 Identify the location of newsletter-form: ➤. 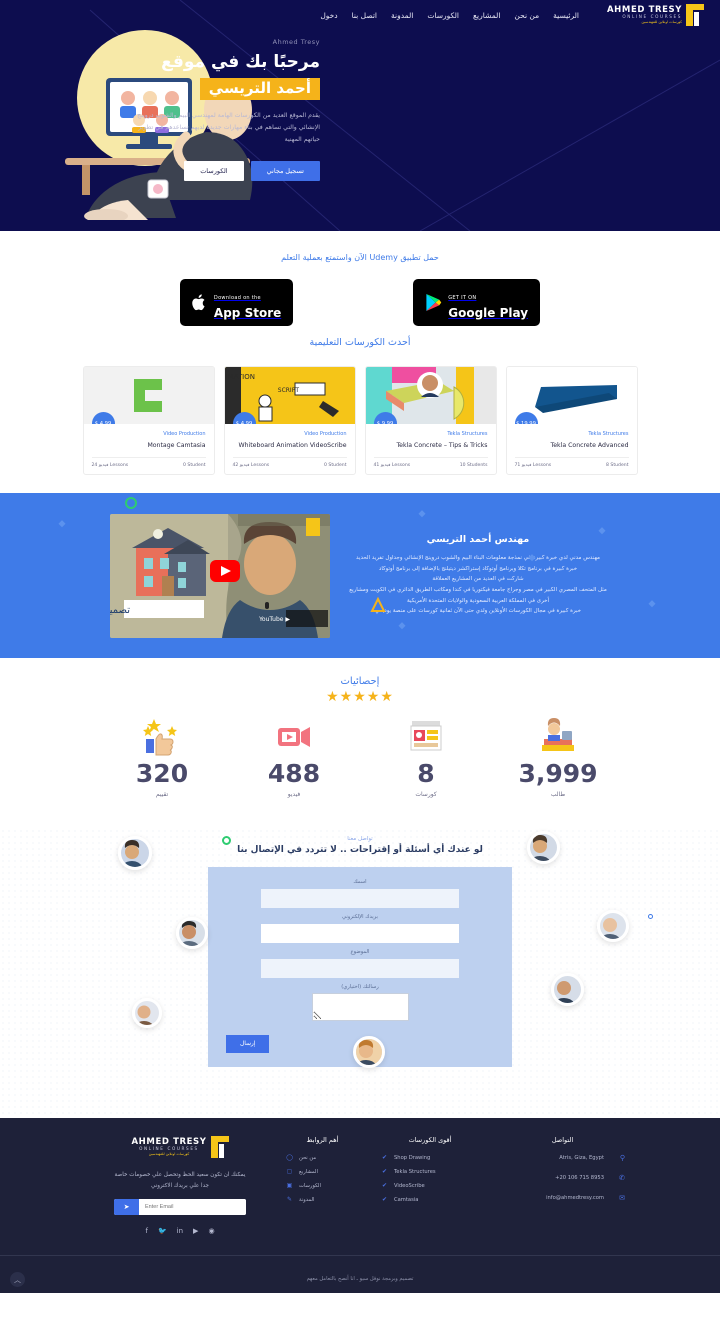
(180, 1207).